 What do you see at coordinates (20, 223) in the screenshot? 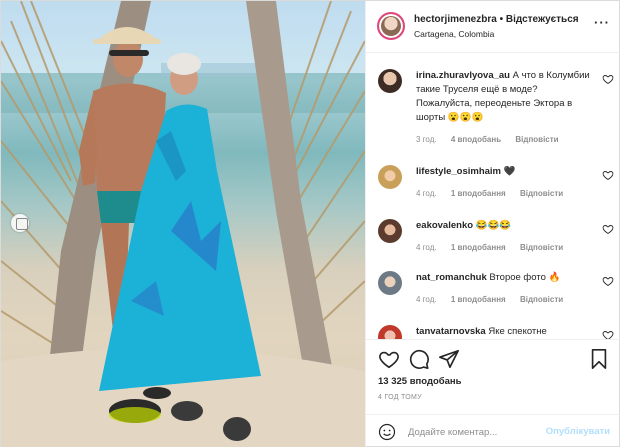
I see `multiple-photos-icon` at bounding box center [20, 223].